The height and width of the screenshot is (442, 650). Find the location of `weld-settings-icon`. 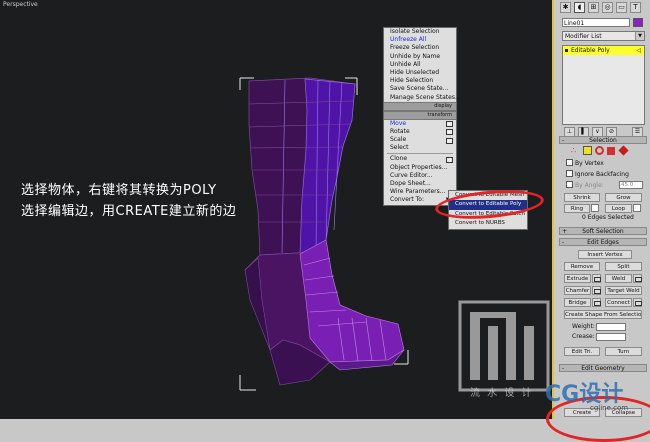

weld-settings-icon is located at coordinates (637, 278).